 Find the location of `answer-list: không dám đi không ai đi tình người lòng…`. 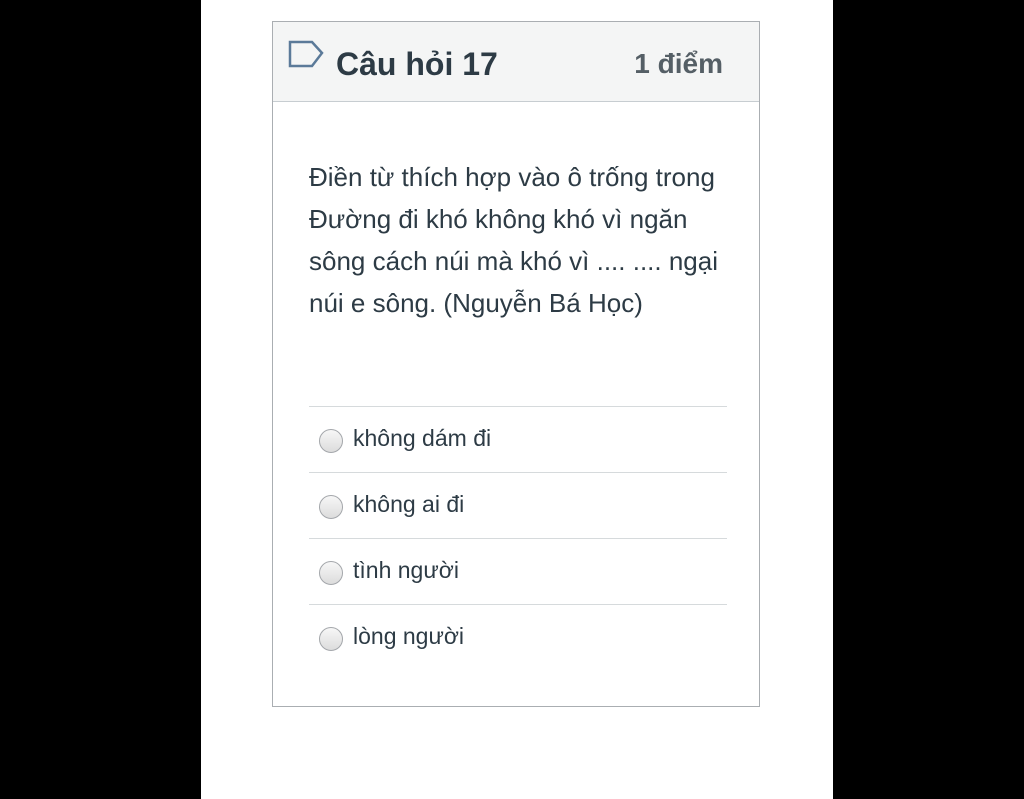

answer-list: không dám đi không ai đi tình người lòng… is located at coordinates (518, 538).